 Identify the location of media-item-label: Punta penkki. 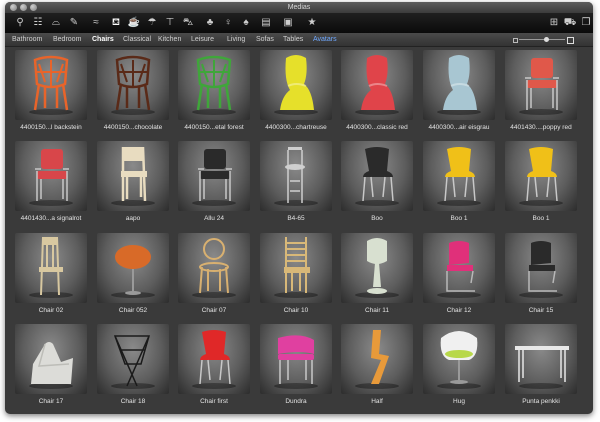
(541, 401).